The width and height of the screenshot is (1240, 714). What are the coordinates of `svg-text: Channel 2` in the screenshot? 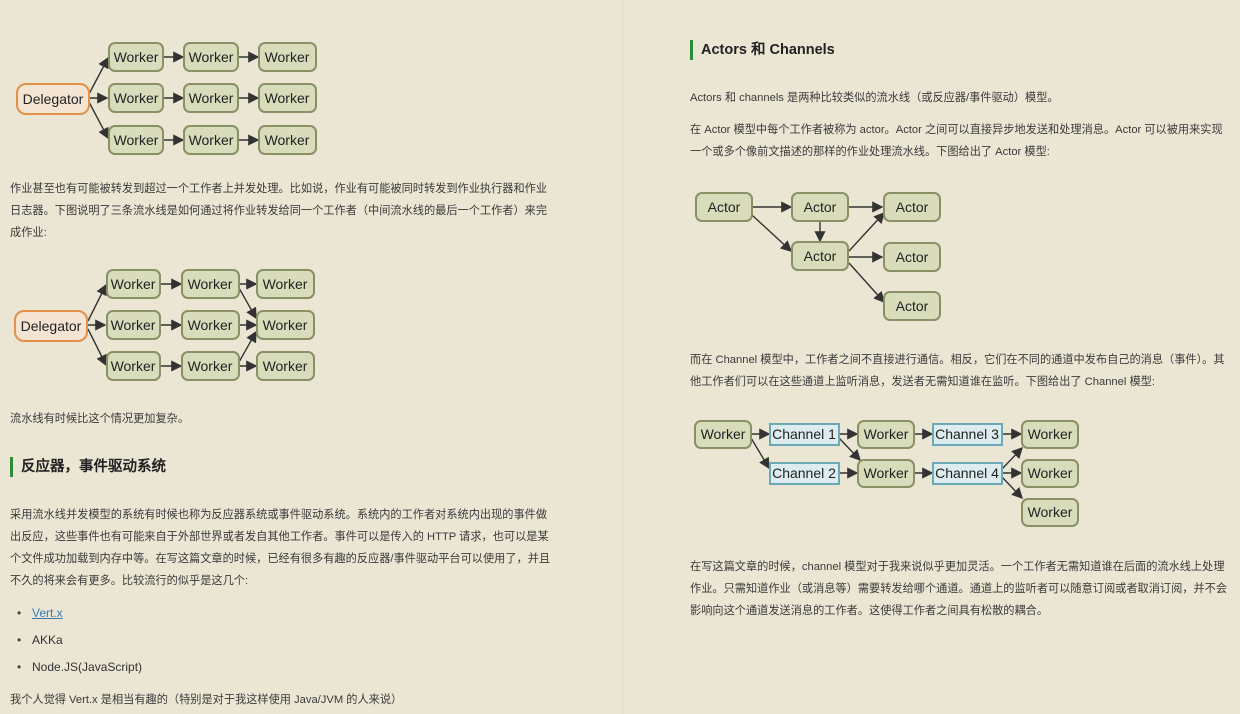 It's located at (804, 473).